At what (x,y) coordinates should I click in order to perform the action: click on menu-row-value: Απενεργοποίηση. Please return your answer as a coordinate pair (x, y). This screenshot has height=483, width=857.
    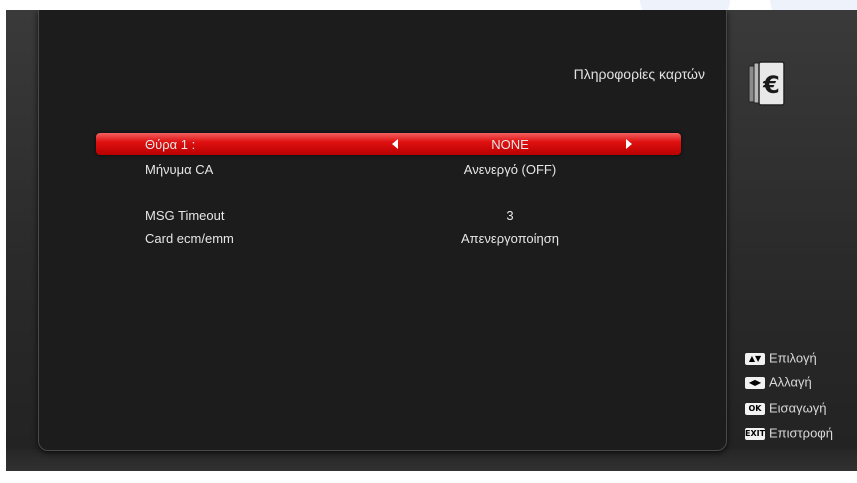
    Looking at the image, I should click on (510, 238).